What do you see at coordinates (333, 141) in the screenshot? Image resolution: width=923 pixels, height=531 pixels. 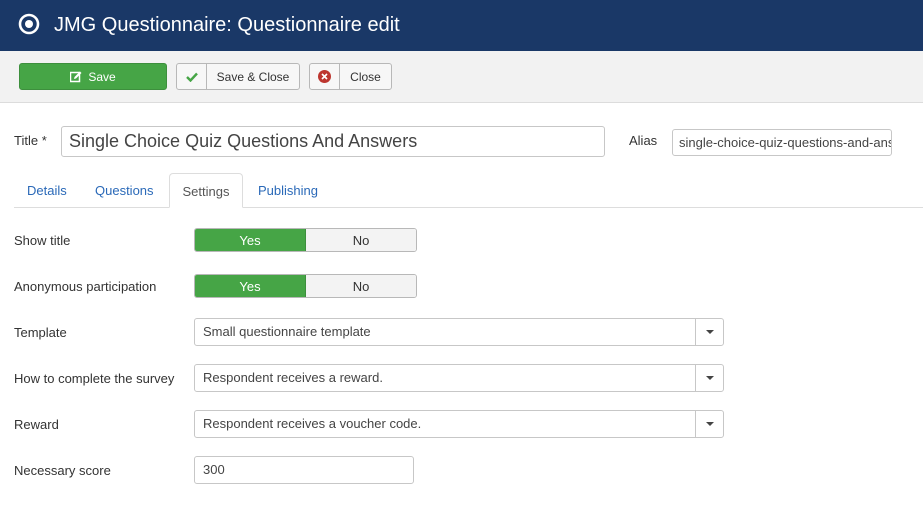 I see `title-input: Single Choice Quiz Questions And Answers` at bounding box center [333, 141].